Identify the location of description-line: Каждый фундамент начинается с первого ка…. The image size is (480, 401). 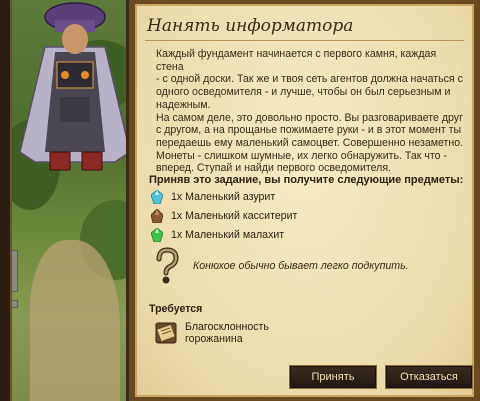
(296, 60).